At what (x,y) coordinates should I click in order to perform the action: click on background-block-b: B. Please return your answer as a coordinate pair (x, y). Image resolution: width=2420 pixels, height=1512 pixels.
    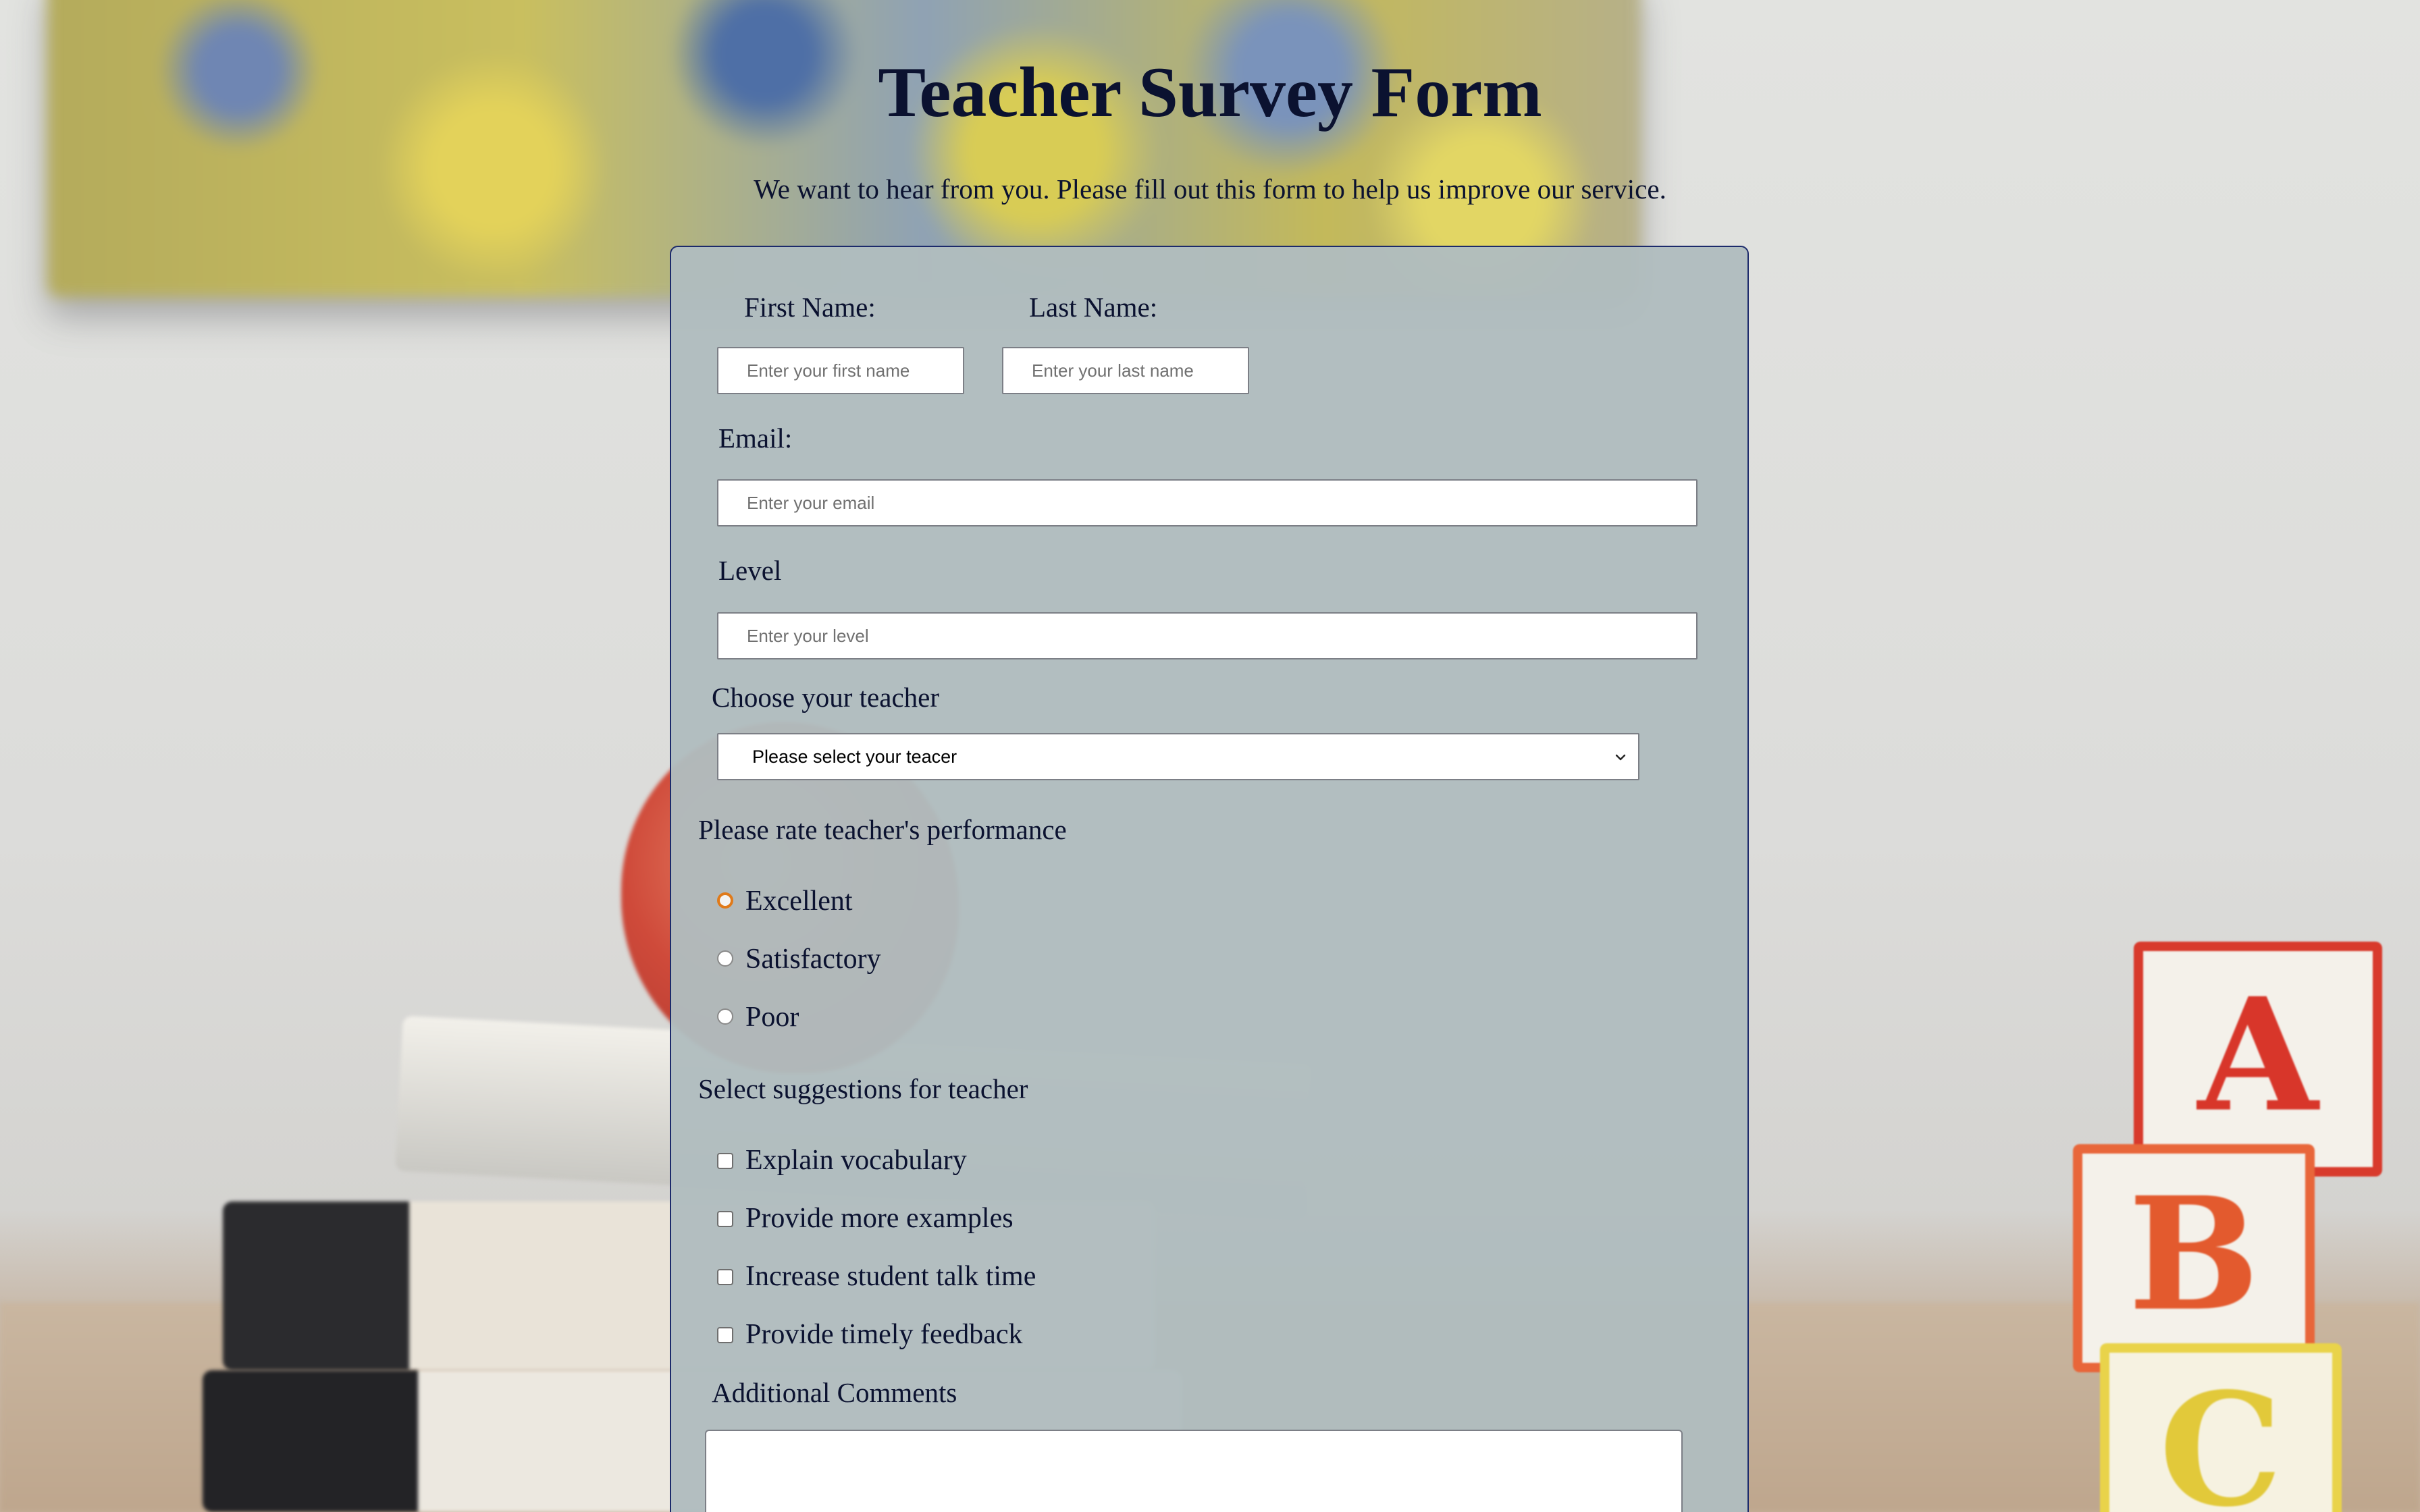
    Looking at the image, I should click on (2194, 1258).